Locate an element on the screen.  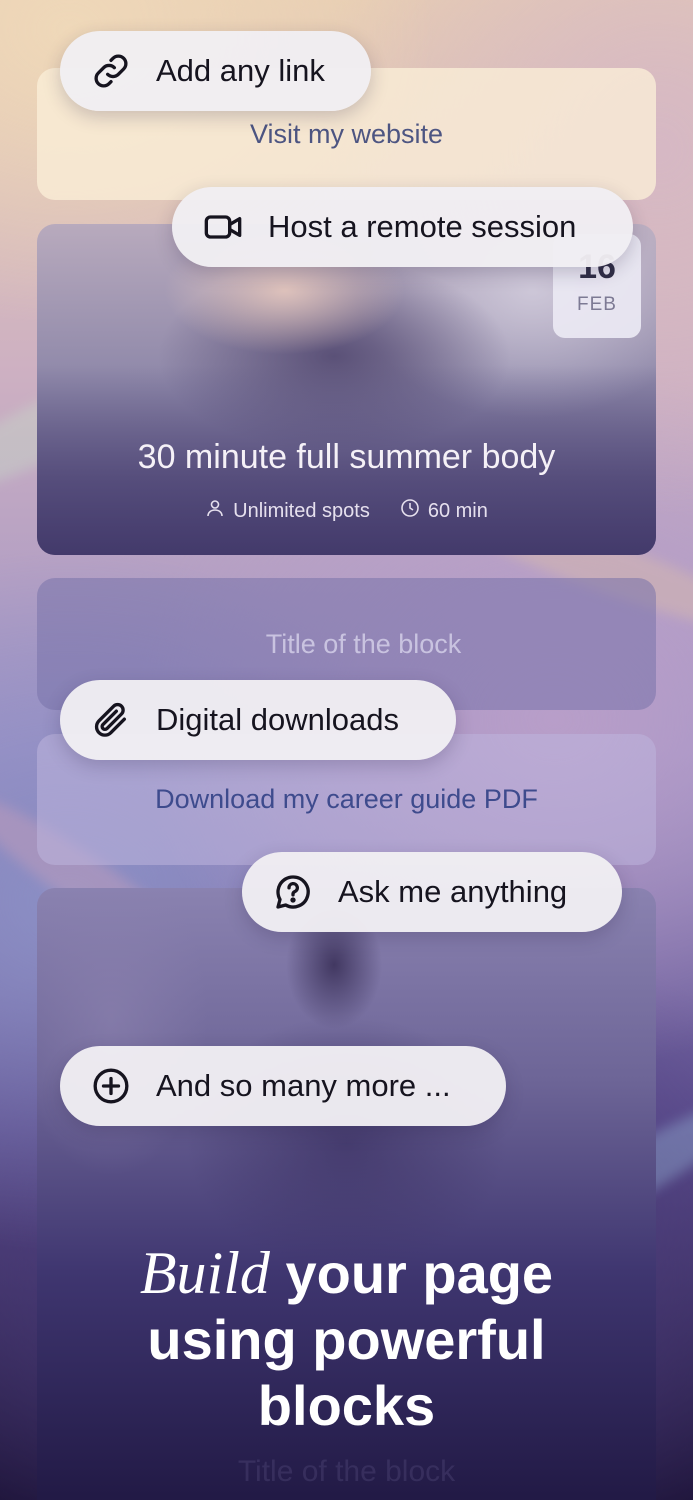
link-block-text: Visit my website is located at coordinates (346, 133).